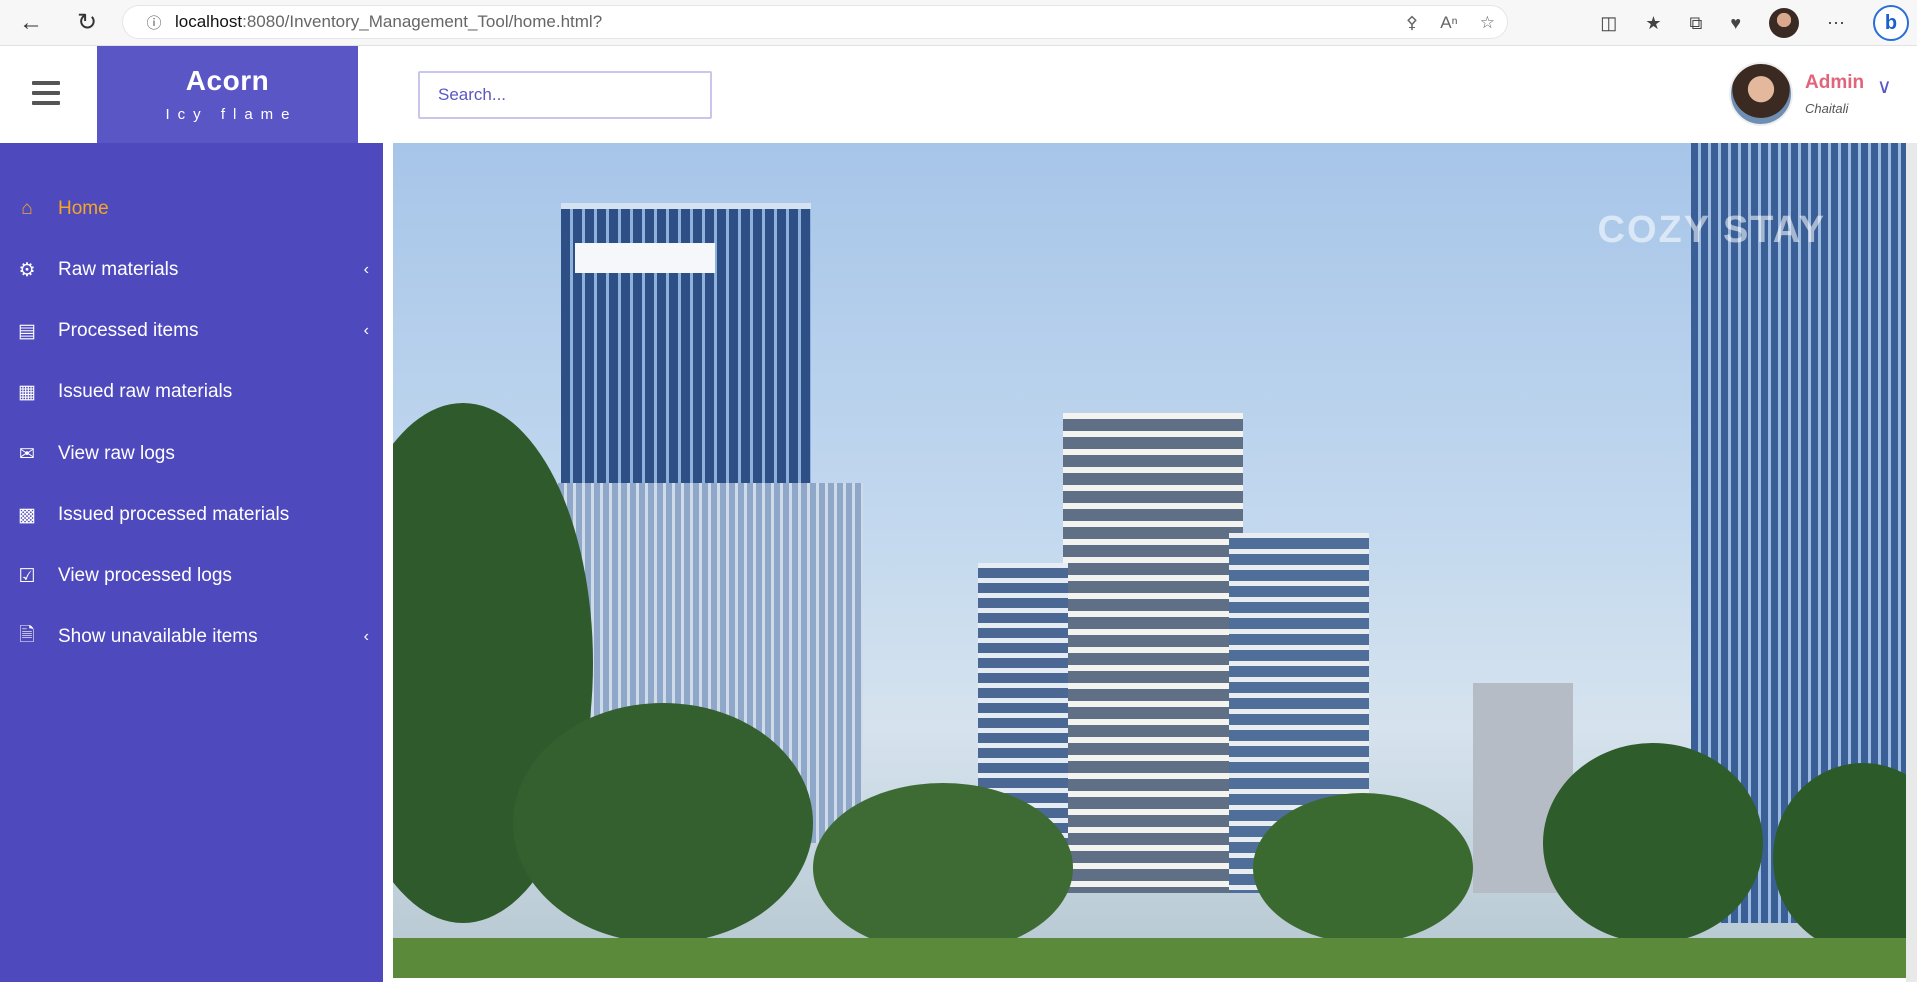  What do you see at coordinates (1761, 94) in the screenshot?
I see `user-avatar` at bounding box center [1761, 94].